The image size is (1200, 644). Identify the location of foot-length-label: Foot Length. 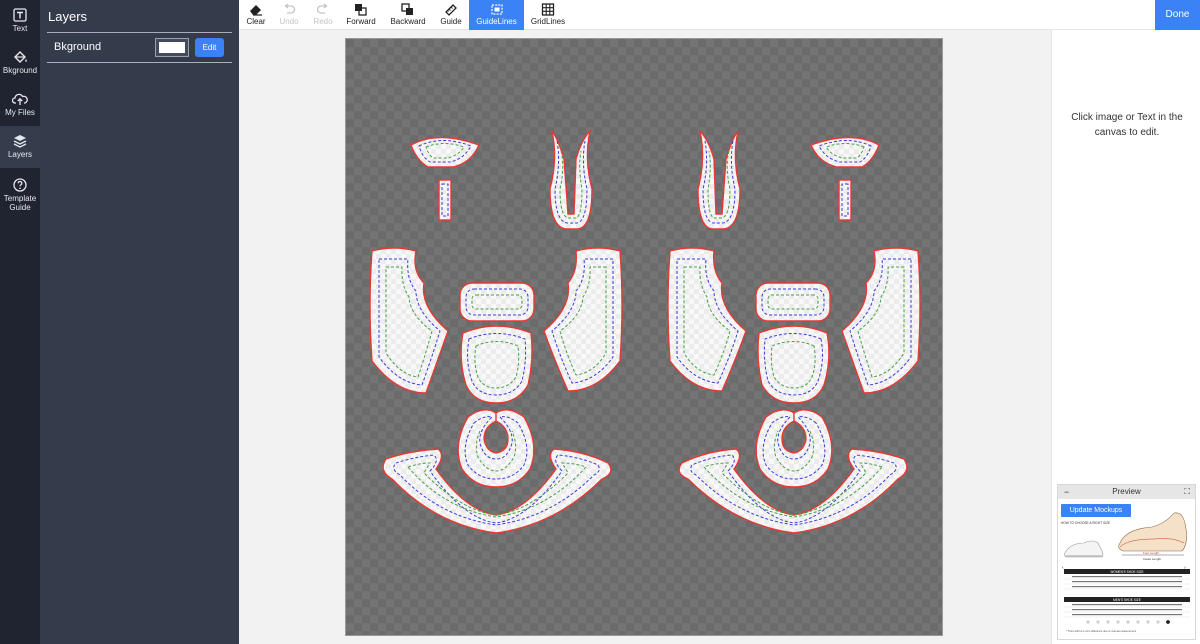
(1151, 553).